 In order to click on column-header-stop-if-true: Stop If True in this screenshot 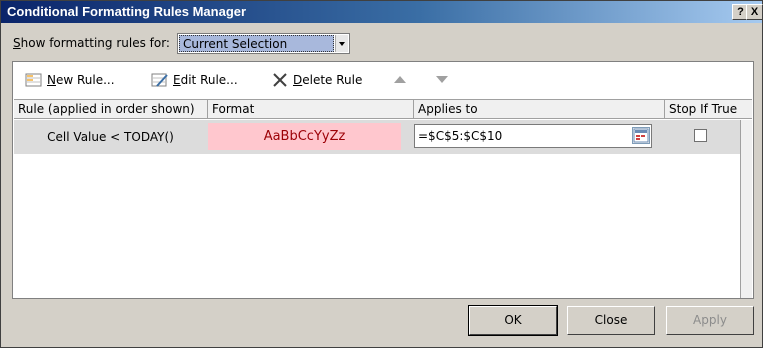, I will do `click(708, 109)`.